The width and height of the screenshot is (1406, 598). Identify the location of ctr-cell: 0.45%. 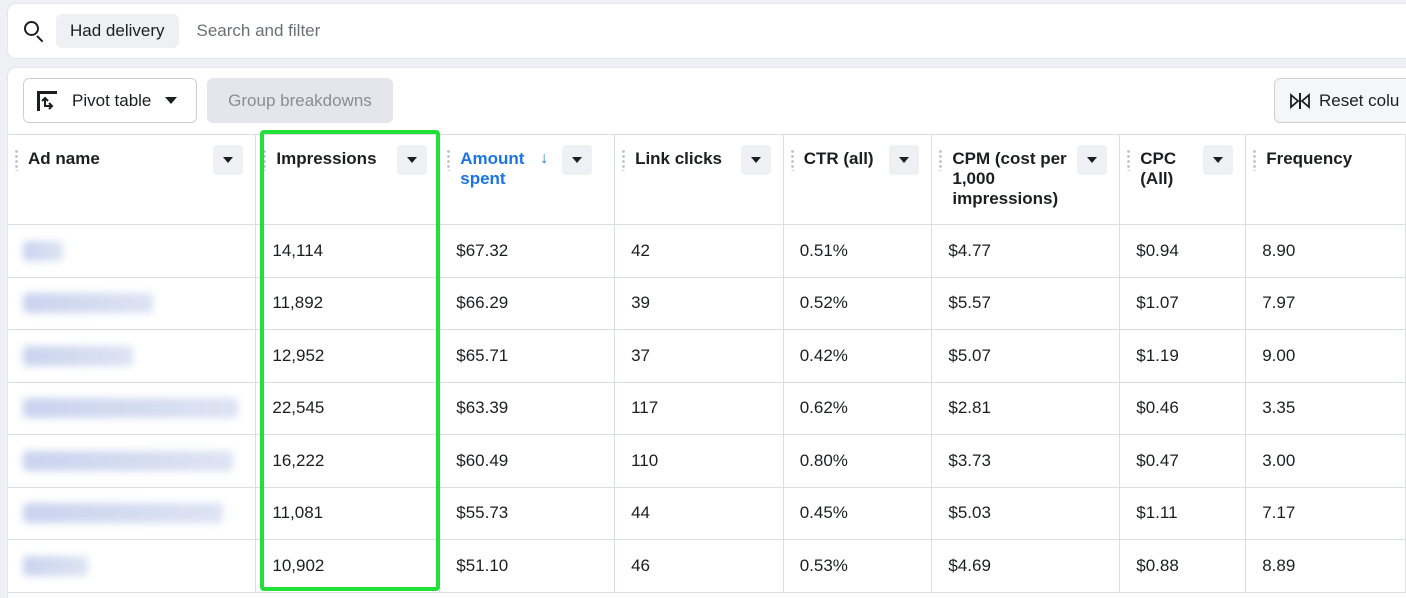
(858, 513).